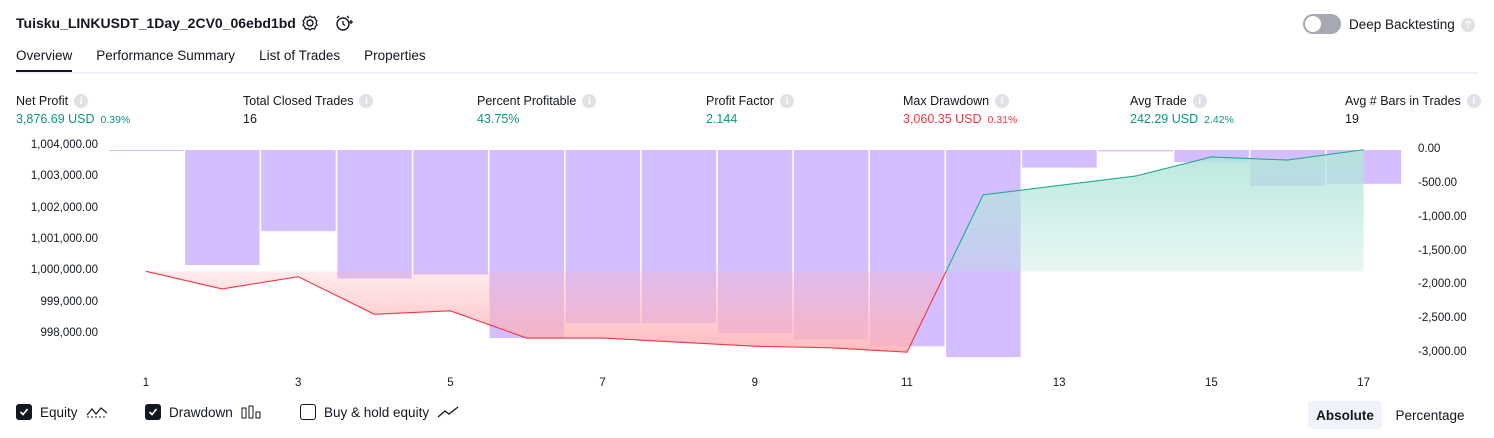 The image size is (1494, 438). Describe the element at coordinates (165, 60) in the screenshot. I see `tab-performance-summary: Performance Summary` at that location.